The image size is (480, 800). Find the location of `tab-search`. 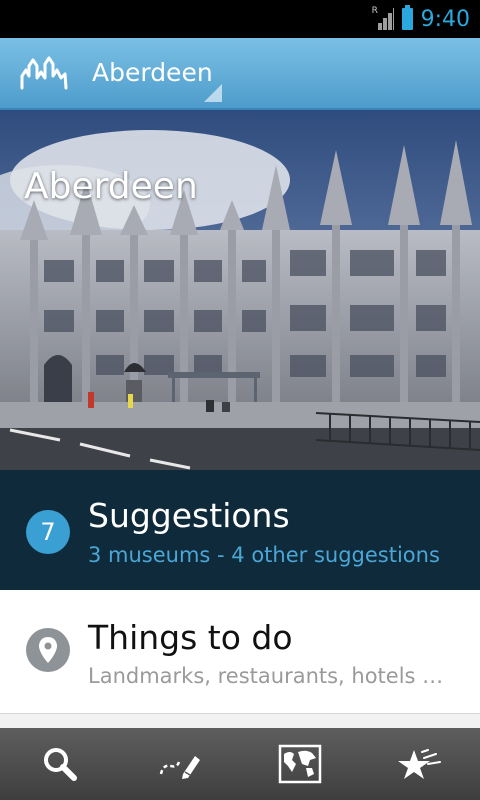

tab-search is located at coordinates (60, 764).